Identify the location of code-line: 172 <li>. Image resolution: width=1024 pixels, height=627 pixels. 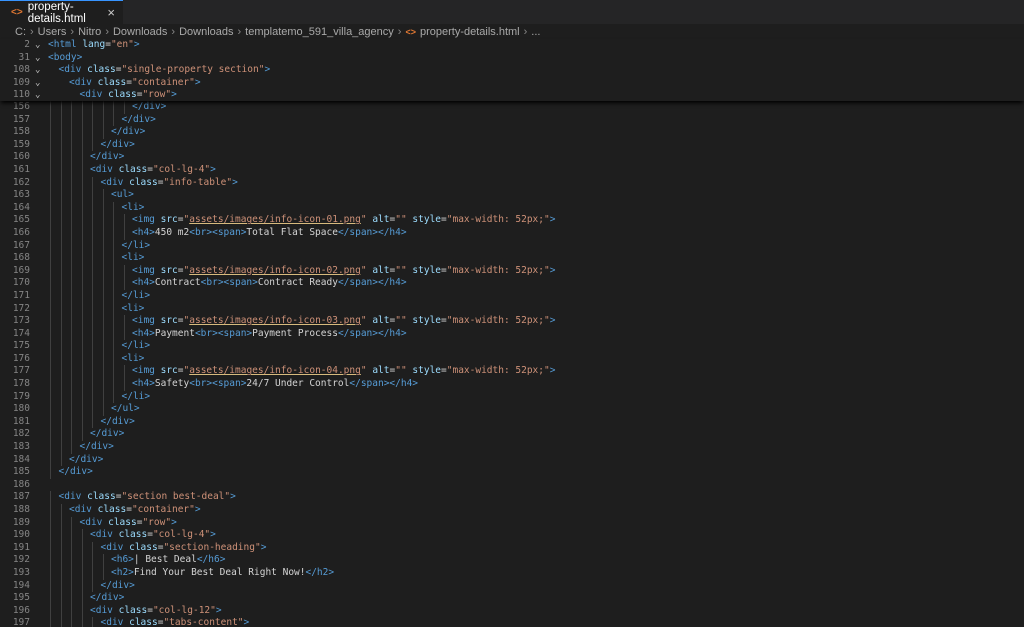
(512, 309).